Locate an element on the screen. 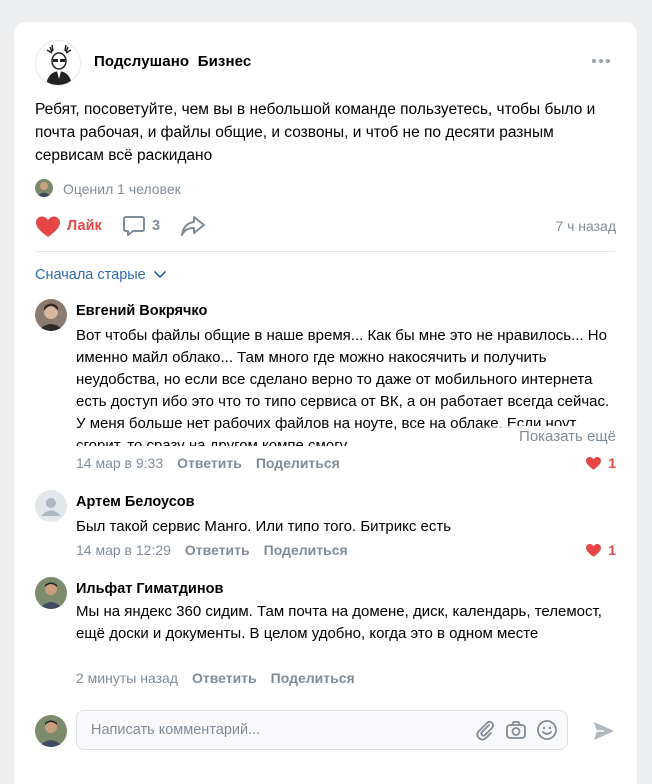 This screenshot has height=784, width=652. comments-count: 3 is located at coordinates (156, 226).